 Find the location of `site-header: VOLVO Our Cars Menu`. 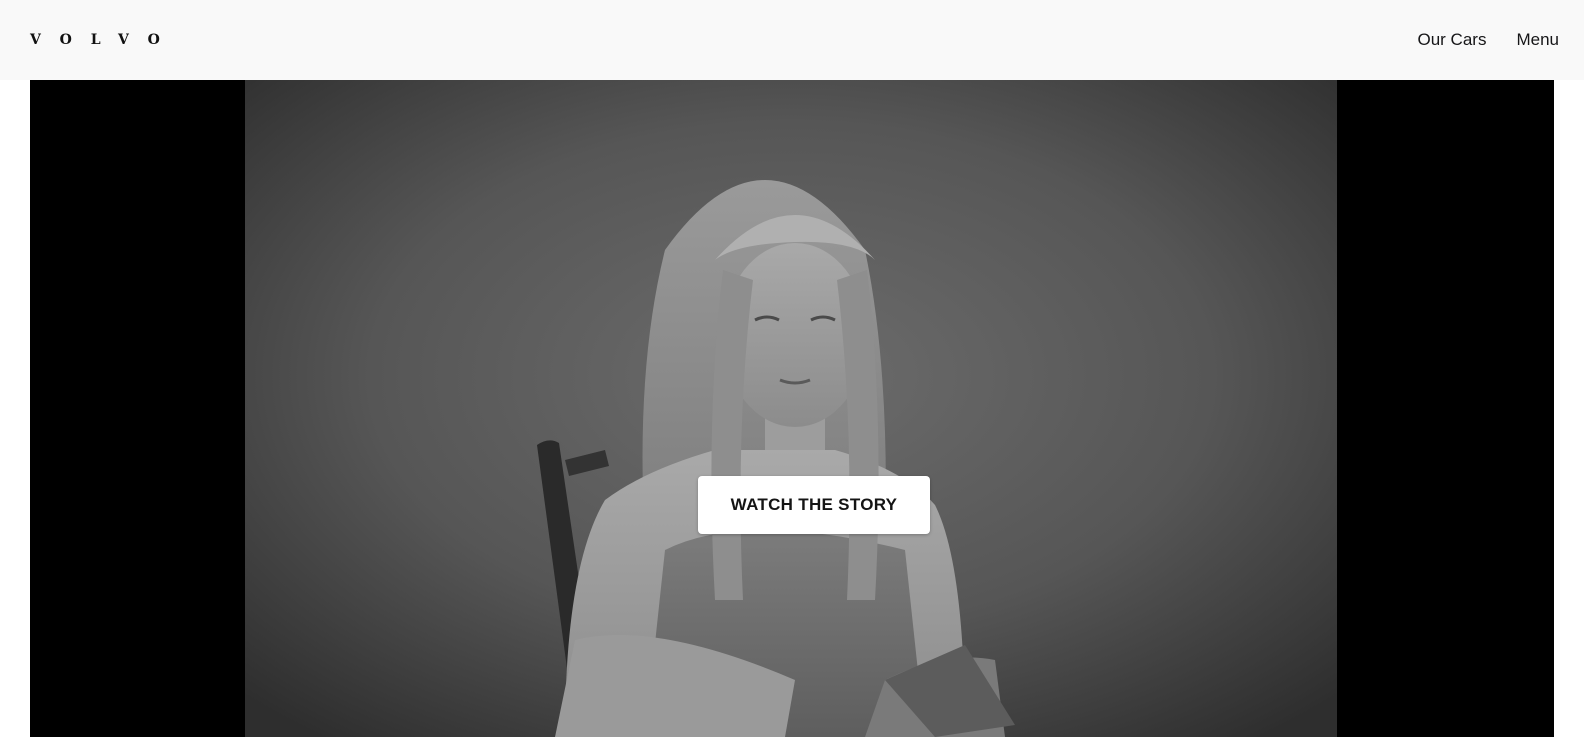

site-header: VOLVO Our Cars Menu is located at coordinates (792, 40).